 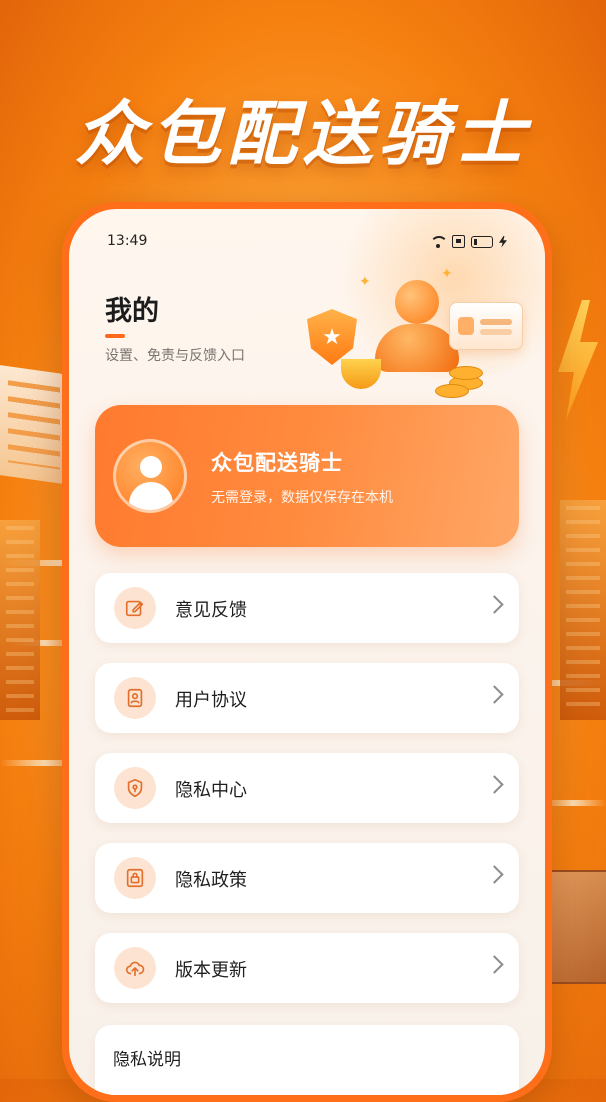 What do you see at coordinates (211, 790) in the screenshot?
I see `menu-label: 隐私中心` at bounding box center [211, 790].